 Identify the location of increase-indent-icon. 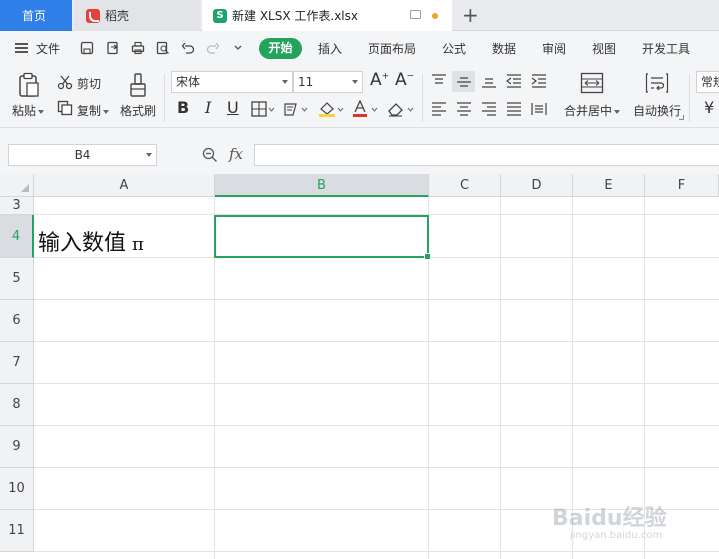
(539, 81).